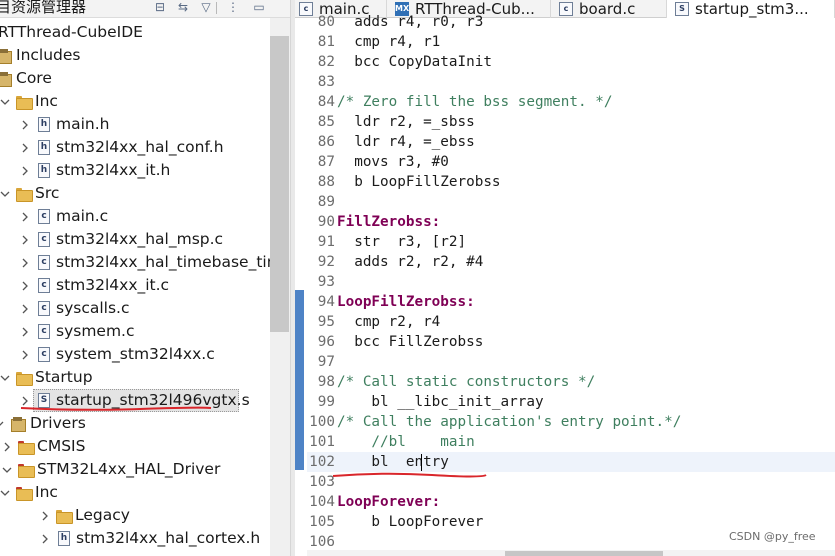 The image size is (835, 556). I want to click on line-number: 88, so click(326, 182).